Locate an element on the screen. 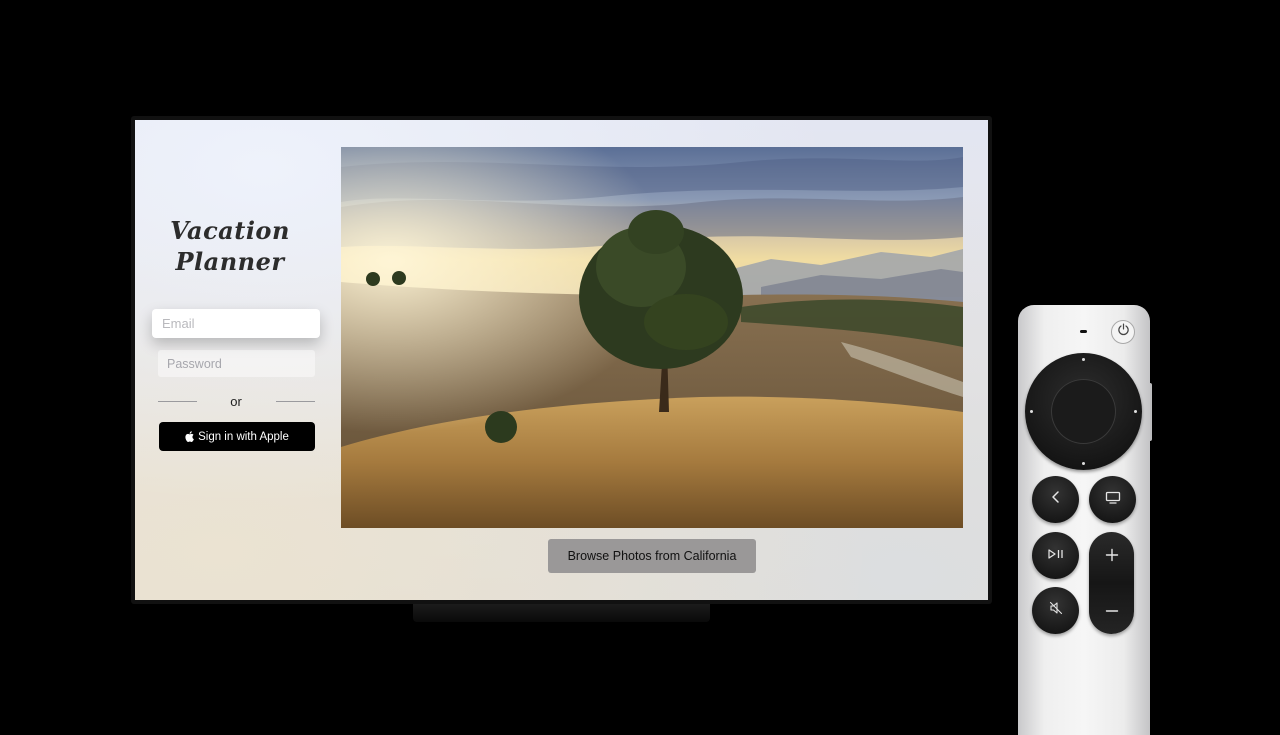 The height and width of the screenshot is (735, 1280). divider-line-left is located at coordinates (177, 401).